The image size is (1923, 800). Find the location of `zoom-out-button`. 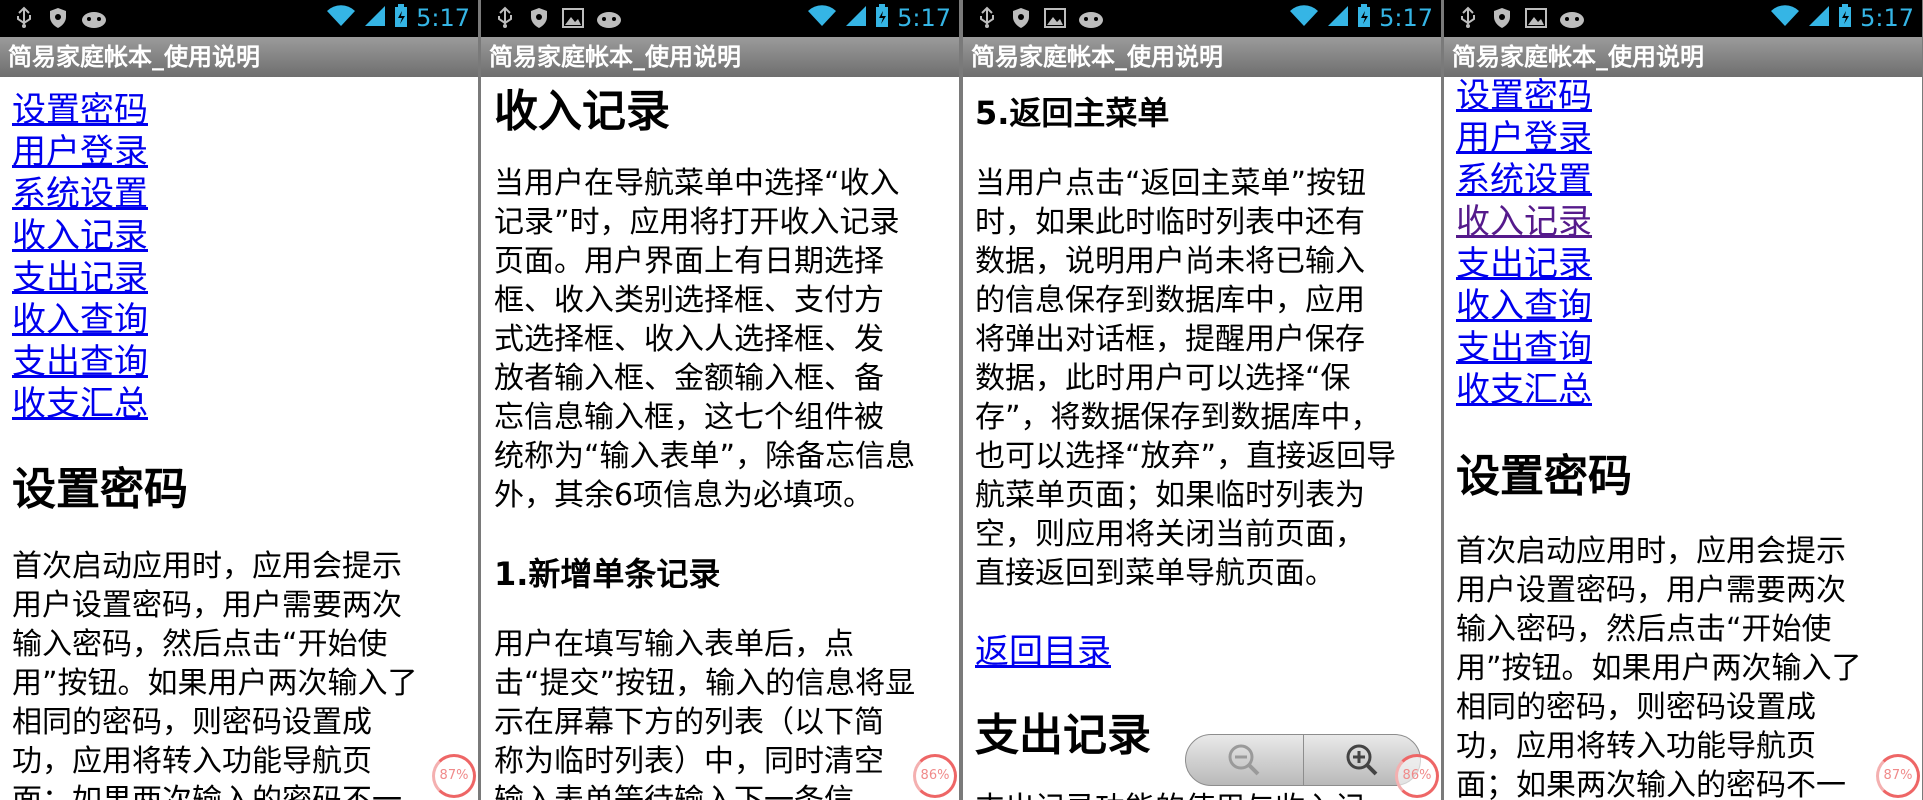

zoom-out-button is located at coordinates (1244, 760).